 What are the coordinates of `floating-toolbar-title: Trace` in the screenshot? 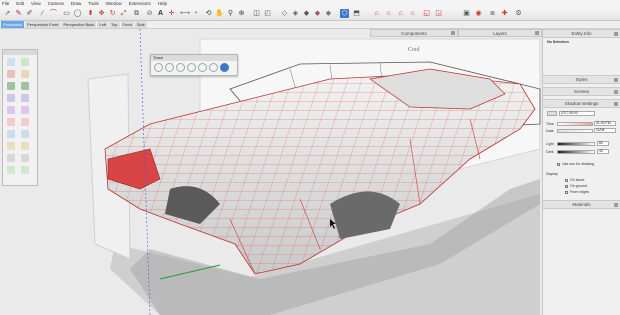 It's located at (194, 58).